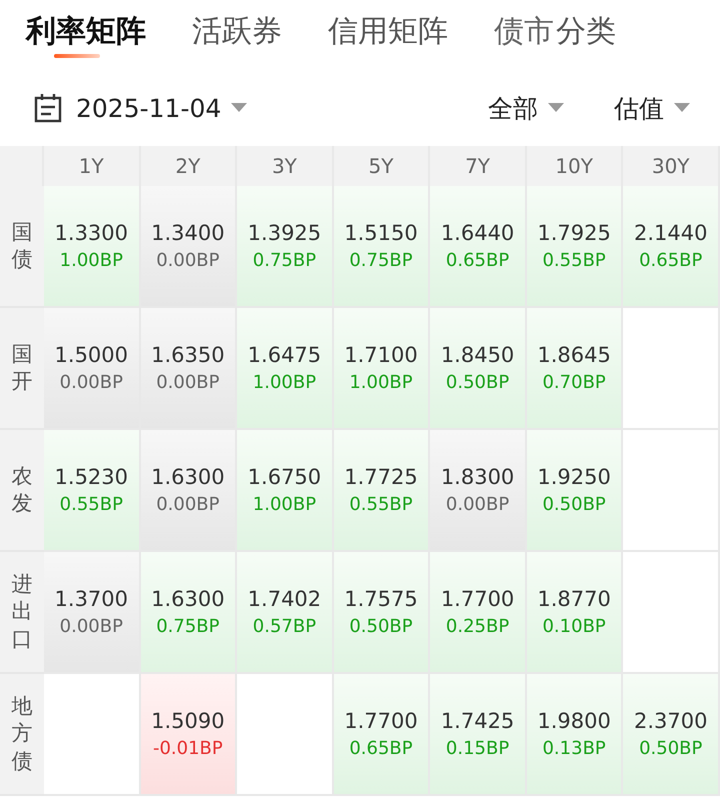  I want to click on column-header: 10Y, so click(575, 166).